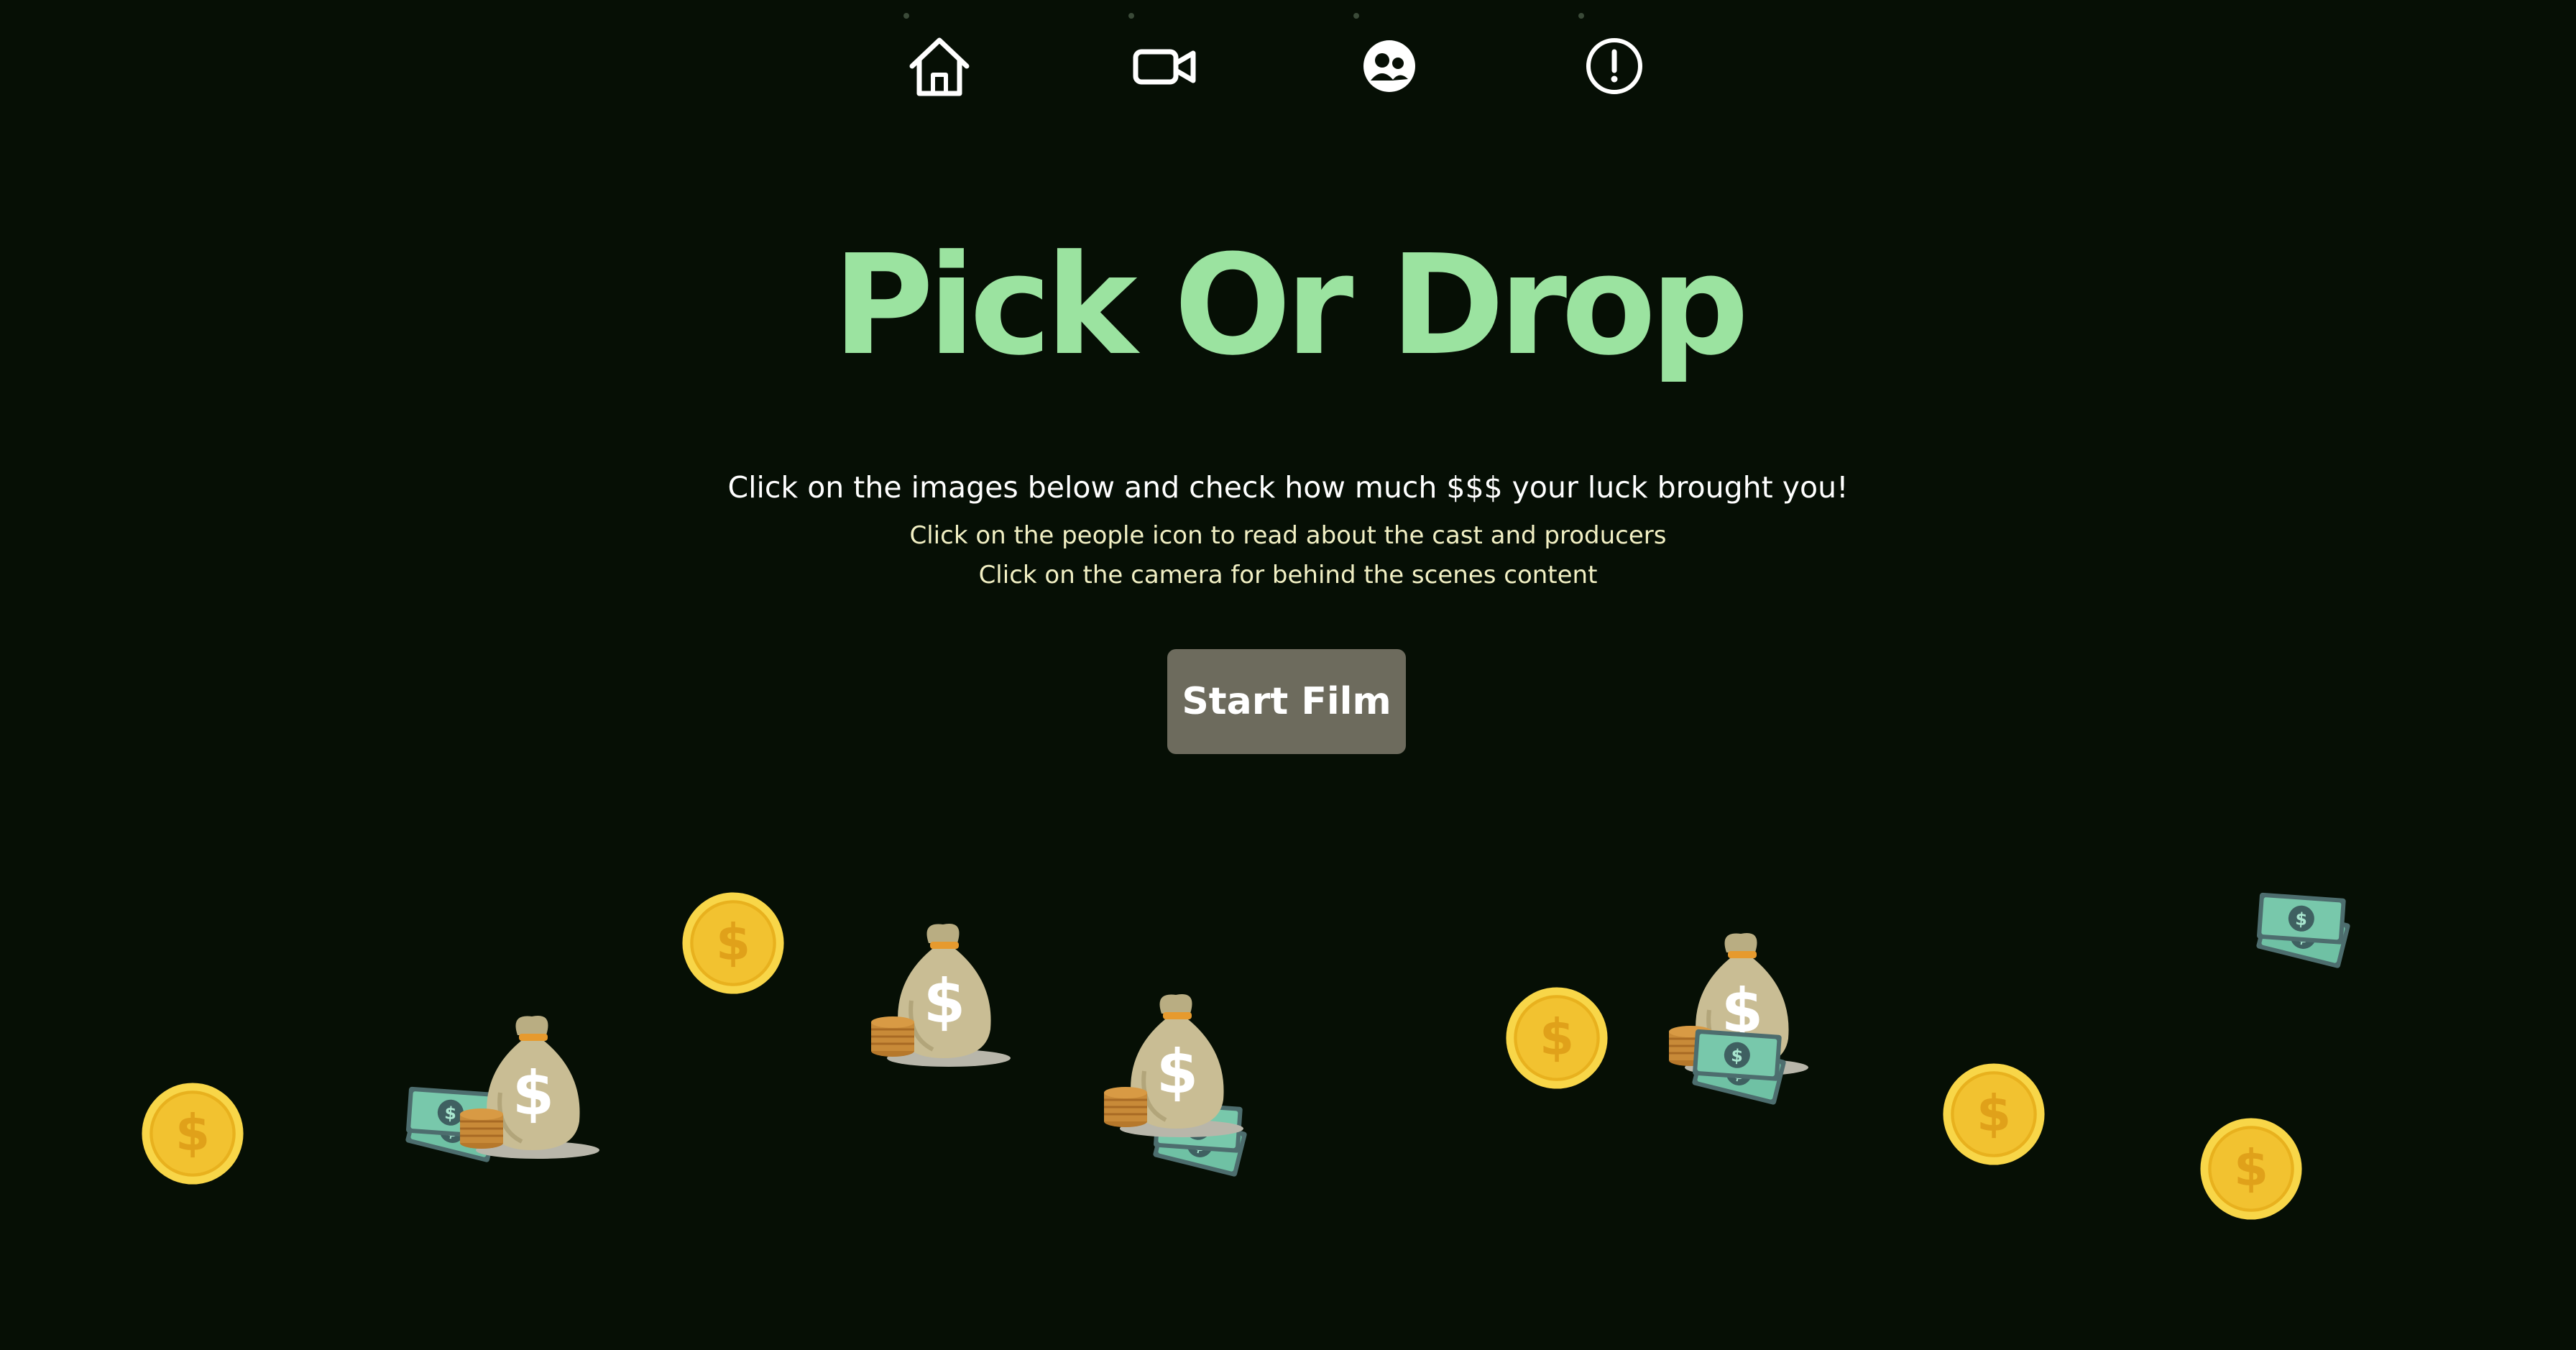  What do you see at coordinates (1290, 306) in the screenshot?
I see `page-title: Pick Or Drop` at bounding box center [1290, 306].